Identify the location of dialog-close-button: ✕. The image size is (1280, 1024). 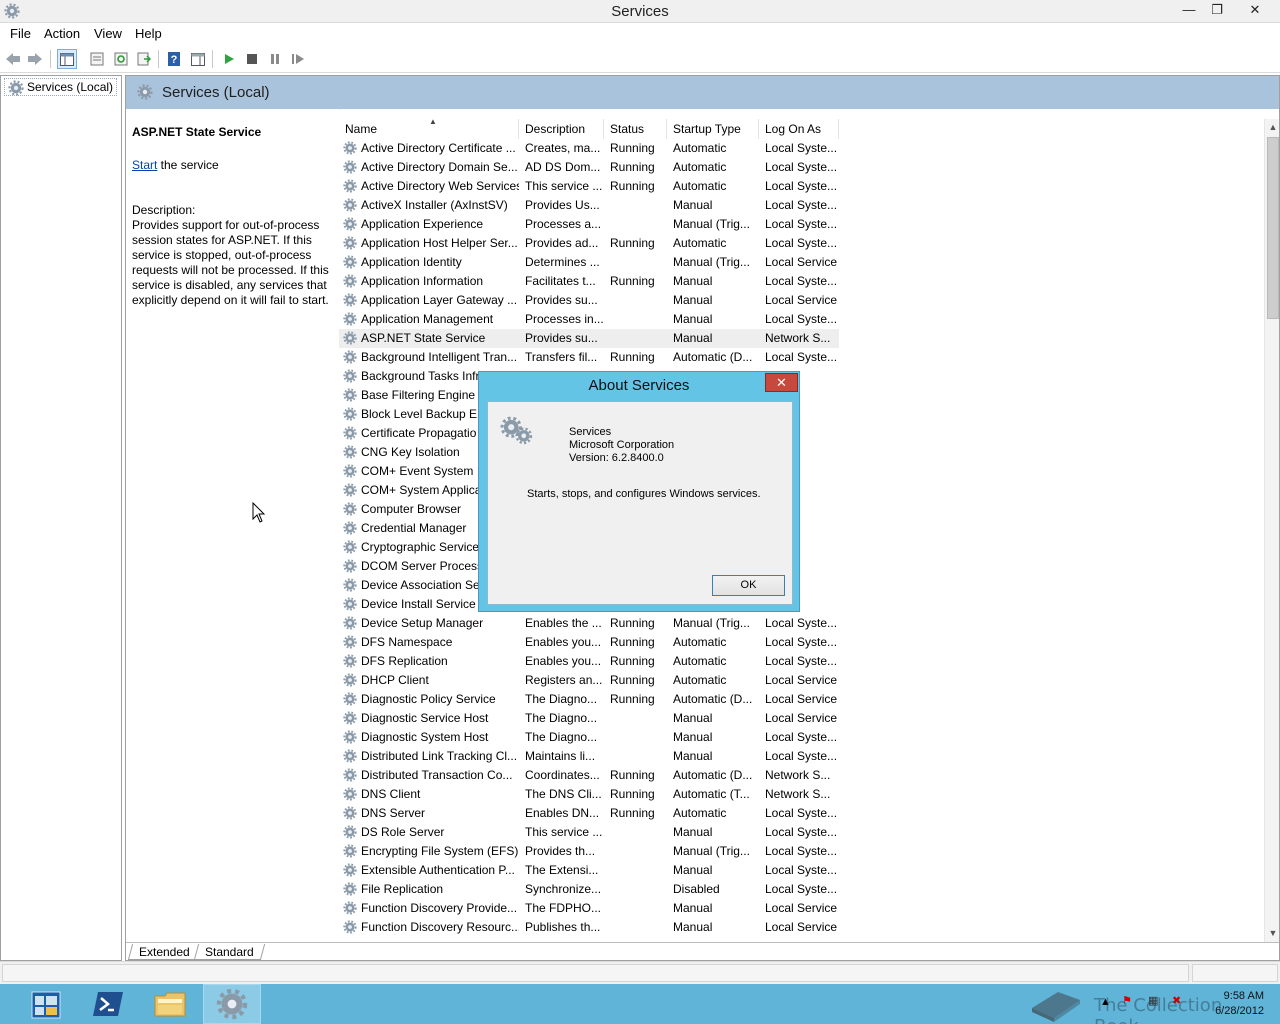
(781, 382).